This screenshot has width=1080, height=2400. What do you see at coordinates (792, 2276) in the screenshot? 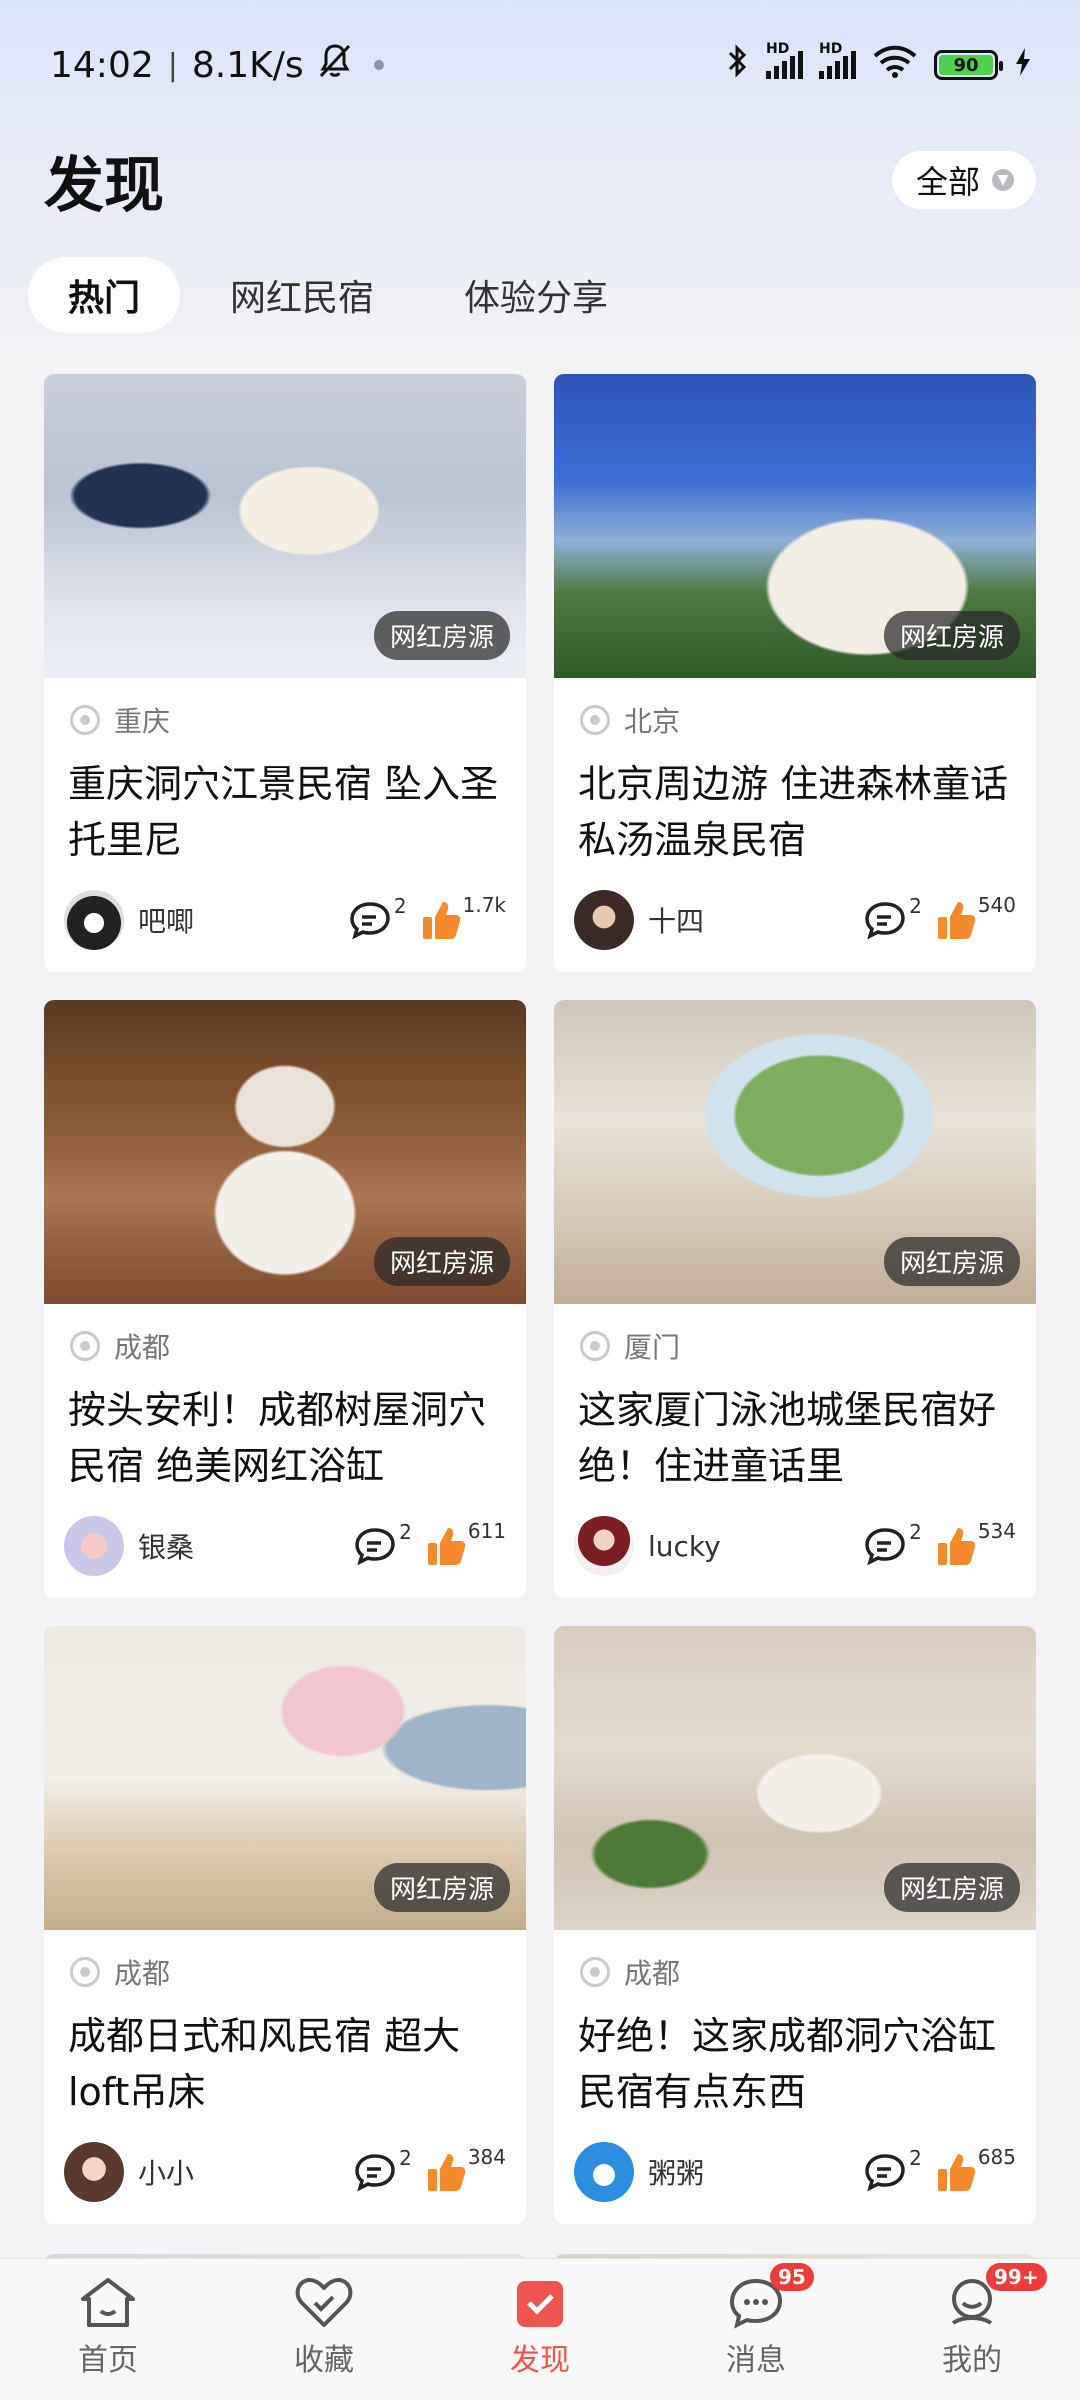
I see `unread-badge: 95` at bounding box center [792, 2276].